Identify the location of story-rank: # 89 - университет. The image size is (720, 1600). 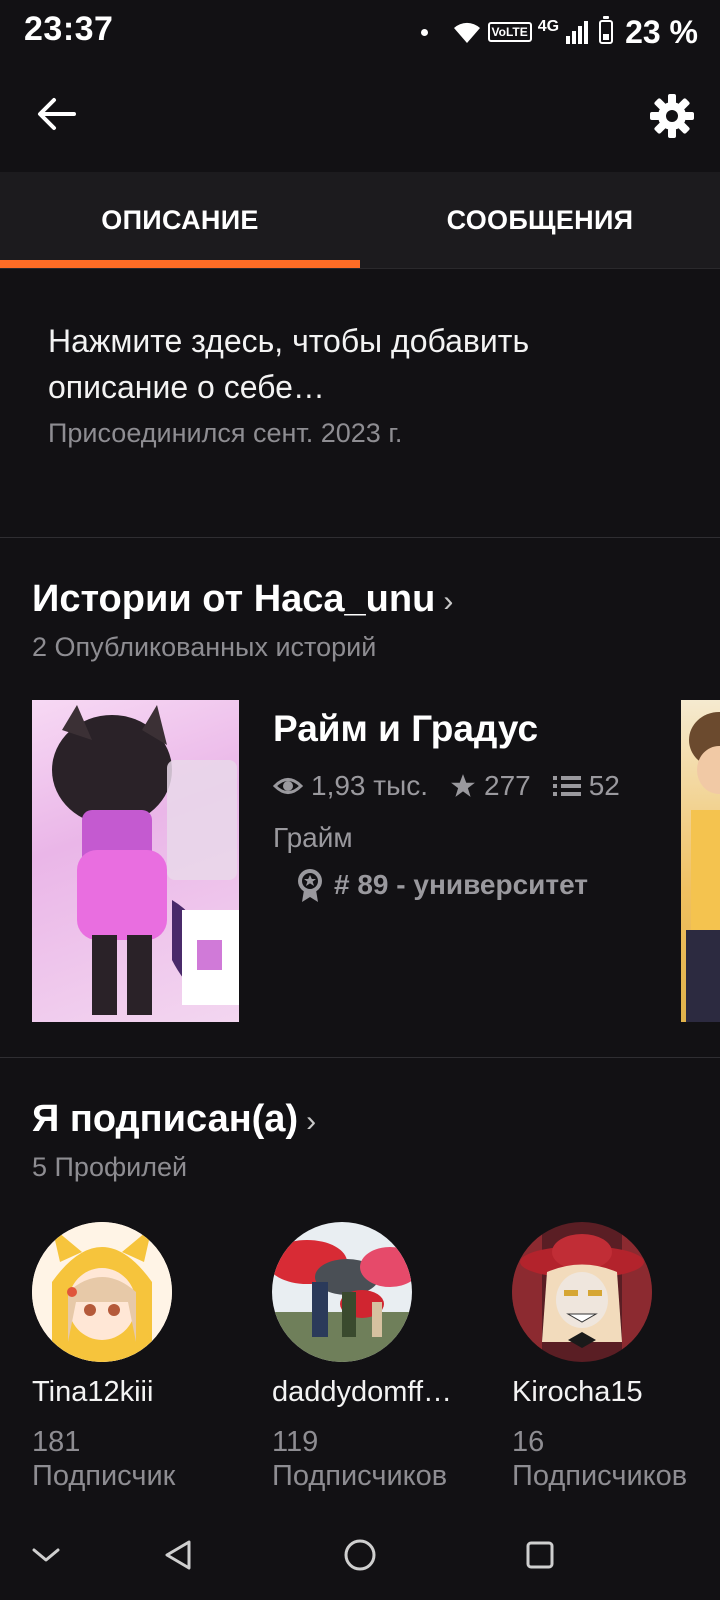
(442, 885).